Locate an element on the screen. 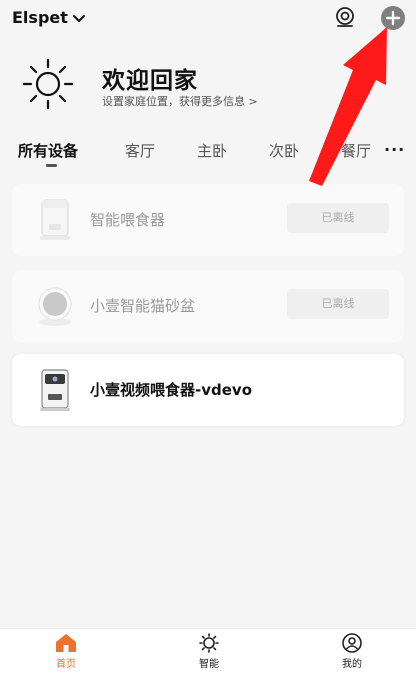  set-location-link: 设置家庭位置，获得更多信息 > is located at coordinates (180, 101).